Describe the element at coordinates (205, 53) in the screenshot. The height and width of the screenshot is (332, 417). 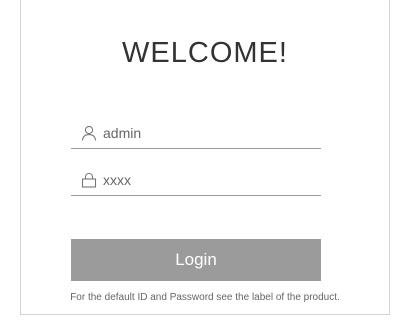
I see `welcome-title: WELCOME!` at that location.